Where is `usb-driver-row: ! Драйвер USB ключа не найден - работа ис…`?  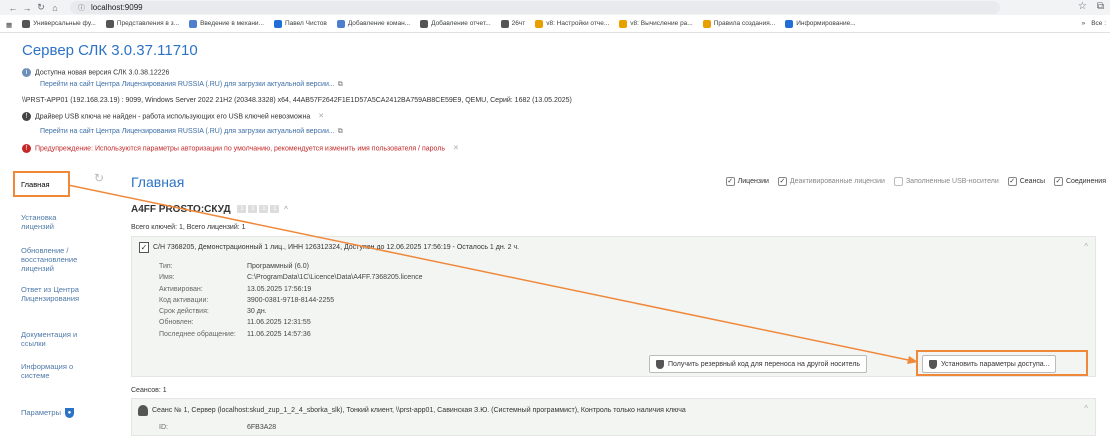 usb-driver-row: ! Драйвер USB ключа не найден - работа ис… is located at coordinates (173, 116).